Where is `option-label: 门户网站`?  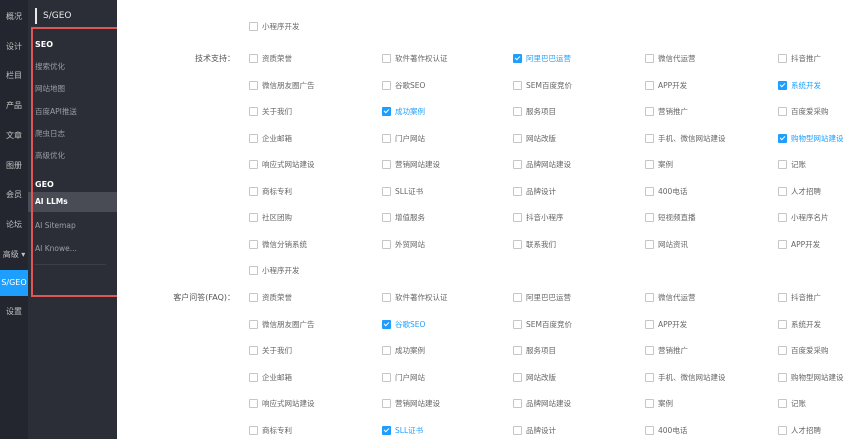
option-label: 门户网站 is located at coordinates (410, 138).